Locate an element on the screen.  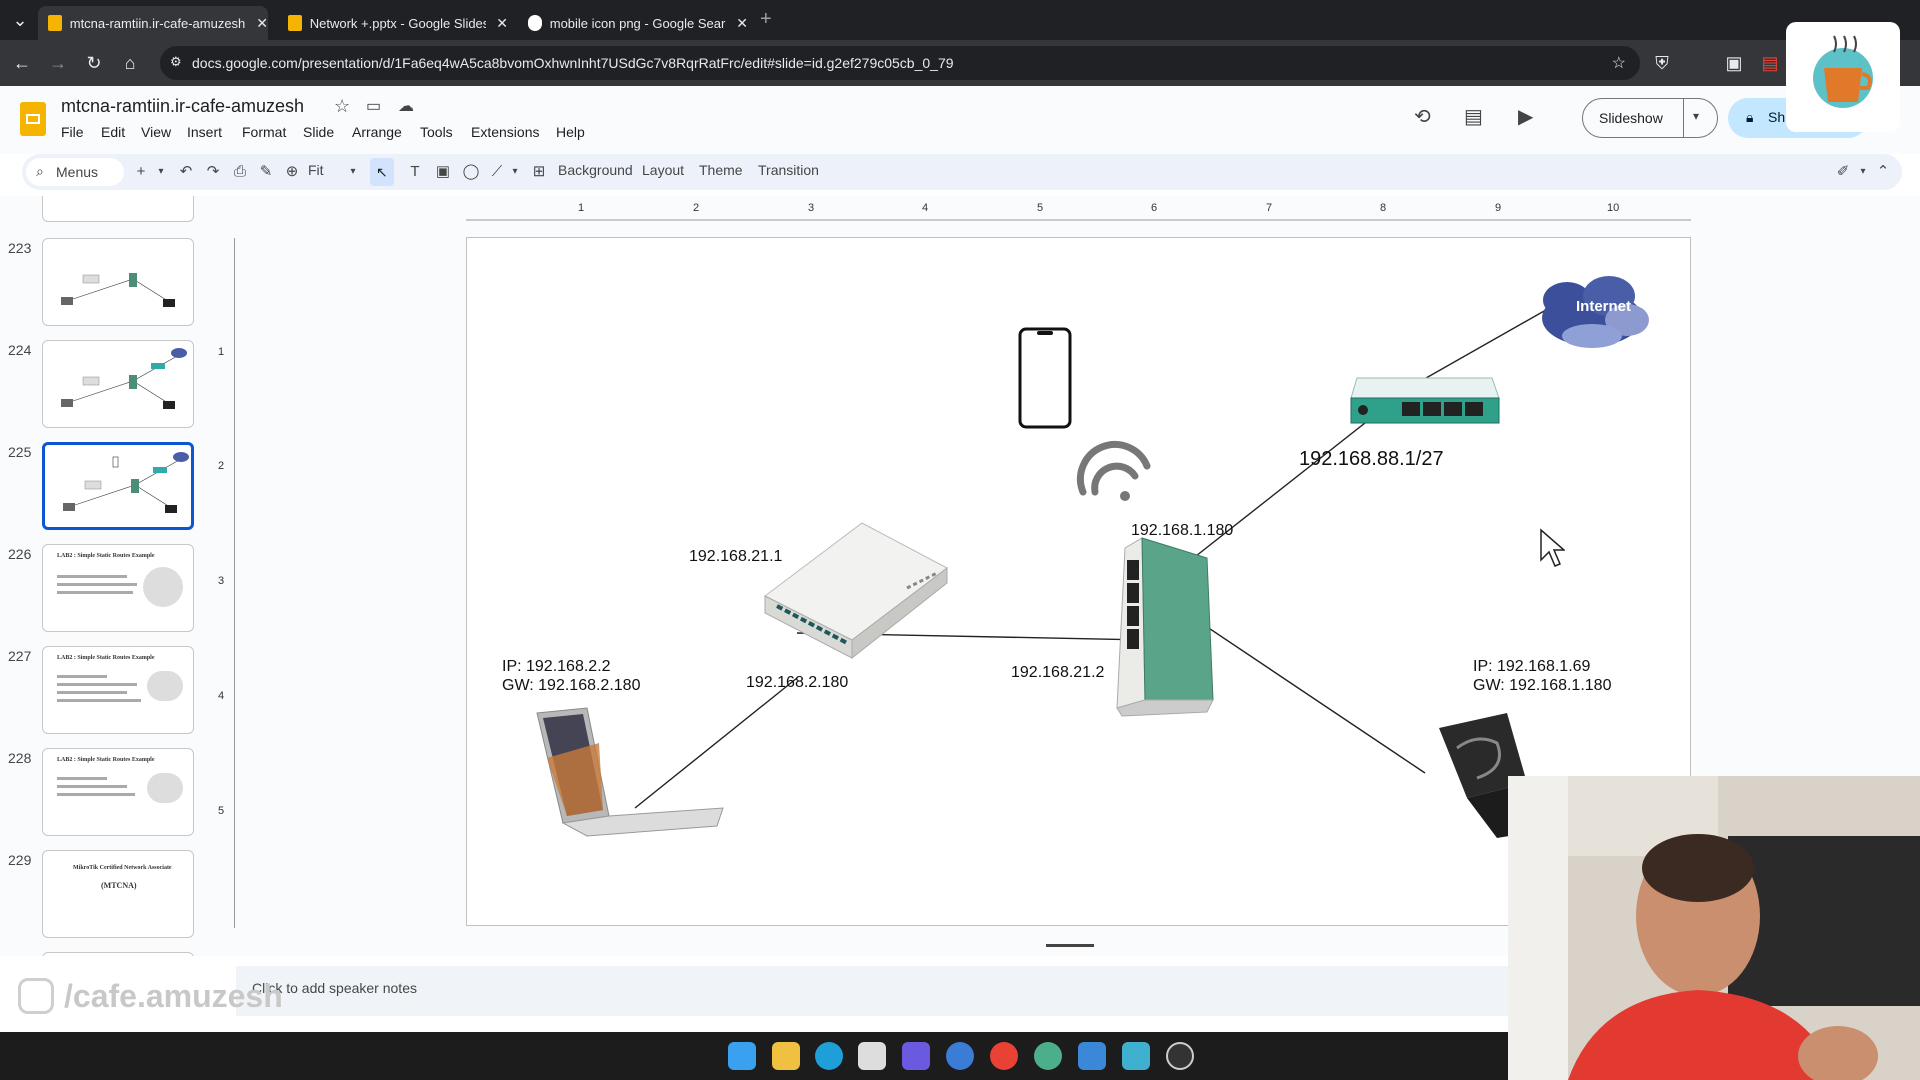
store-icon is located at coordinates (872, 1056).